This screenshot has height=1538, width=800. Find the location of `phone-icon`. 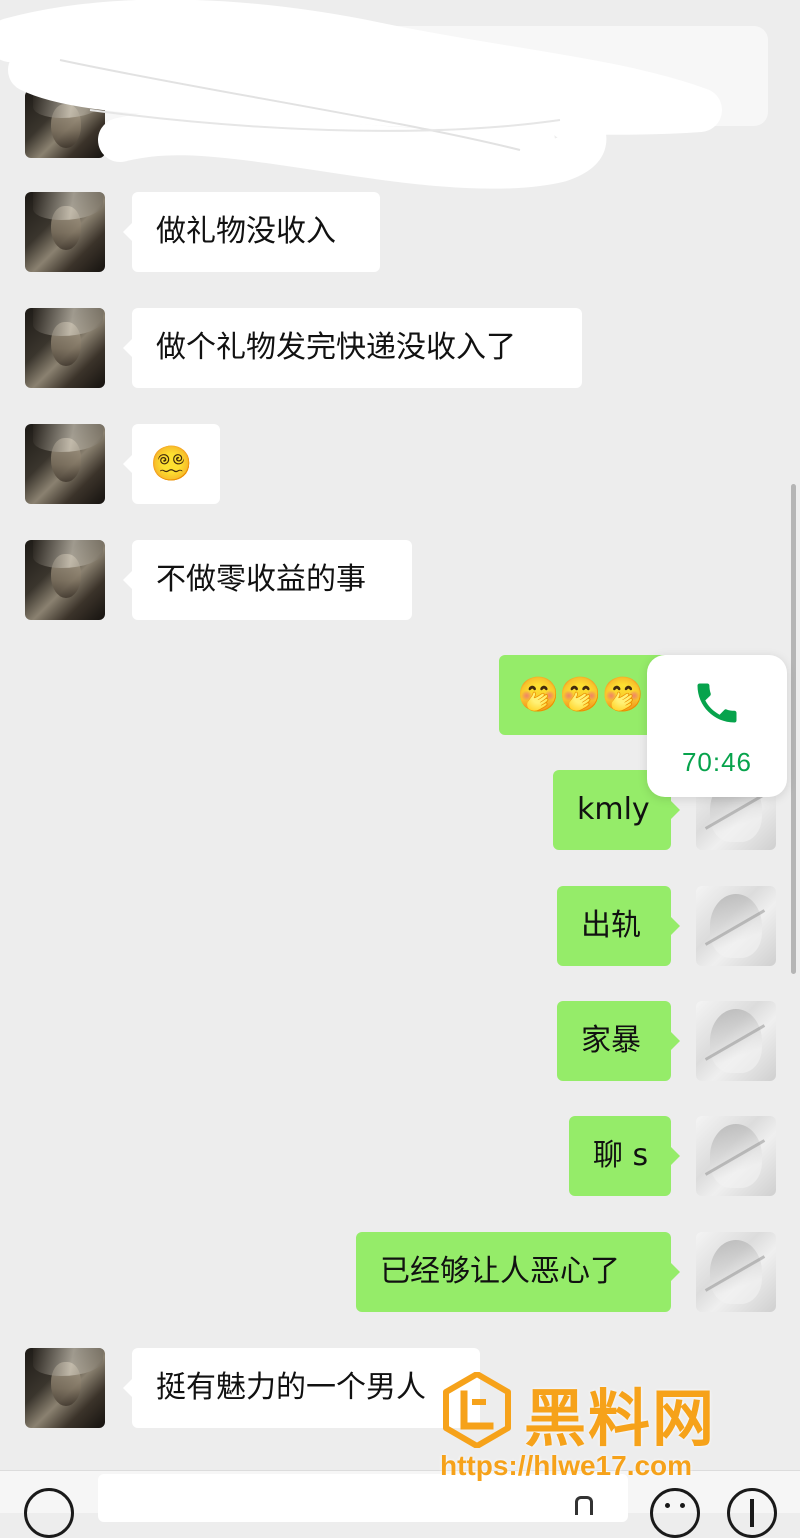

phone-icon is located at coordinates (717, 703).